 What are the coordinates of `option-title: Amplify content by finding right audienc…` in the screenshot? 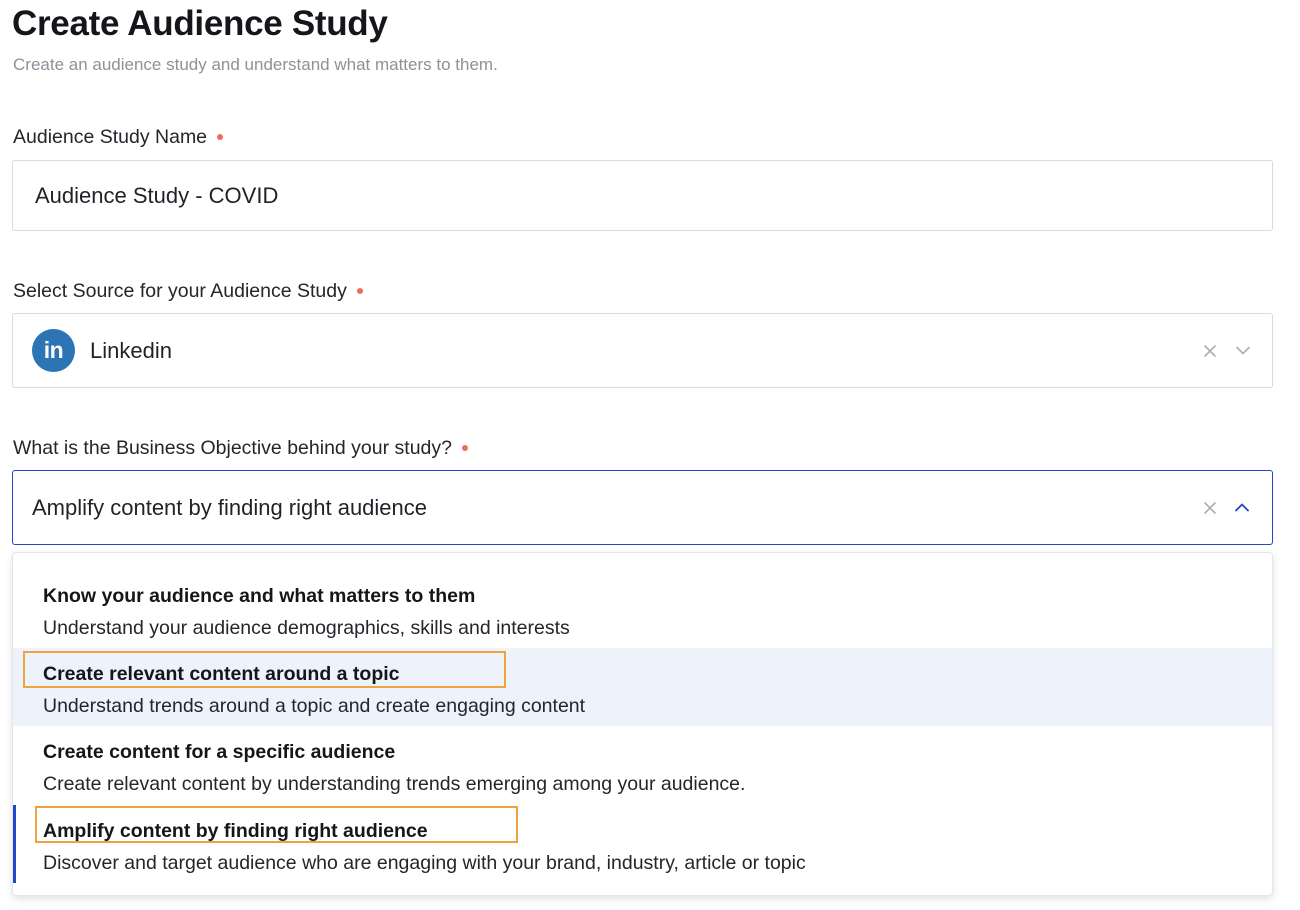 It's located at (235, 831).